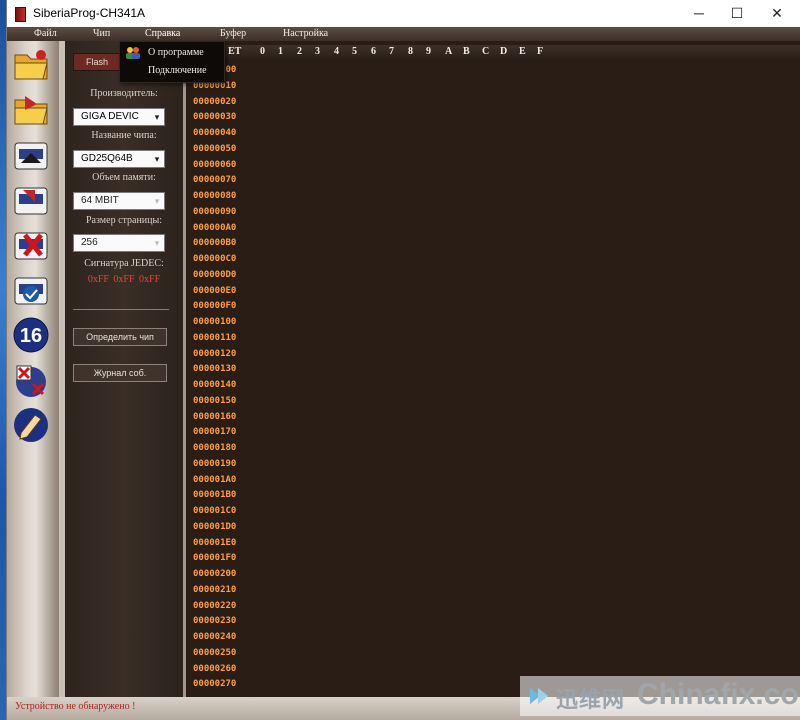 This screenshot has height=720, width=800. Describe the element at coordinates (215, 180) in the screenshot. I see `offset-row: 00000070` at that location.